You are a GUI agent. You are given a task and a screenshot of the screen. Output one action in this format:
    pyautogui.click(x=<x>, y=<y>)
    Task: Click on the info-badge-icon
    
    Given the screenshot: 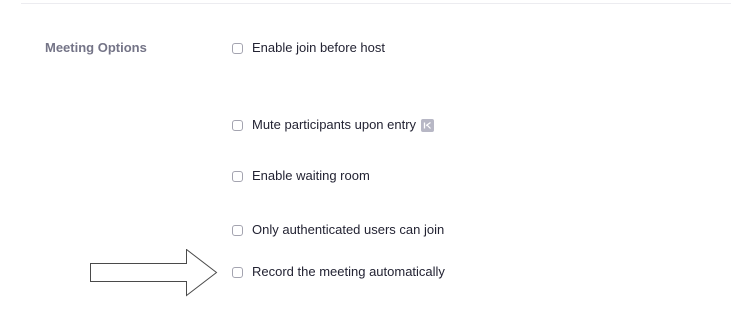 What is the action you would take?
    pyautogui.click(x=428, y=125)
    